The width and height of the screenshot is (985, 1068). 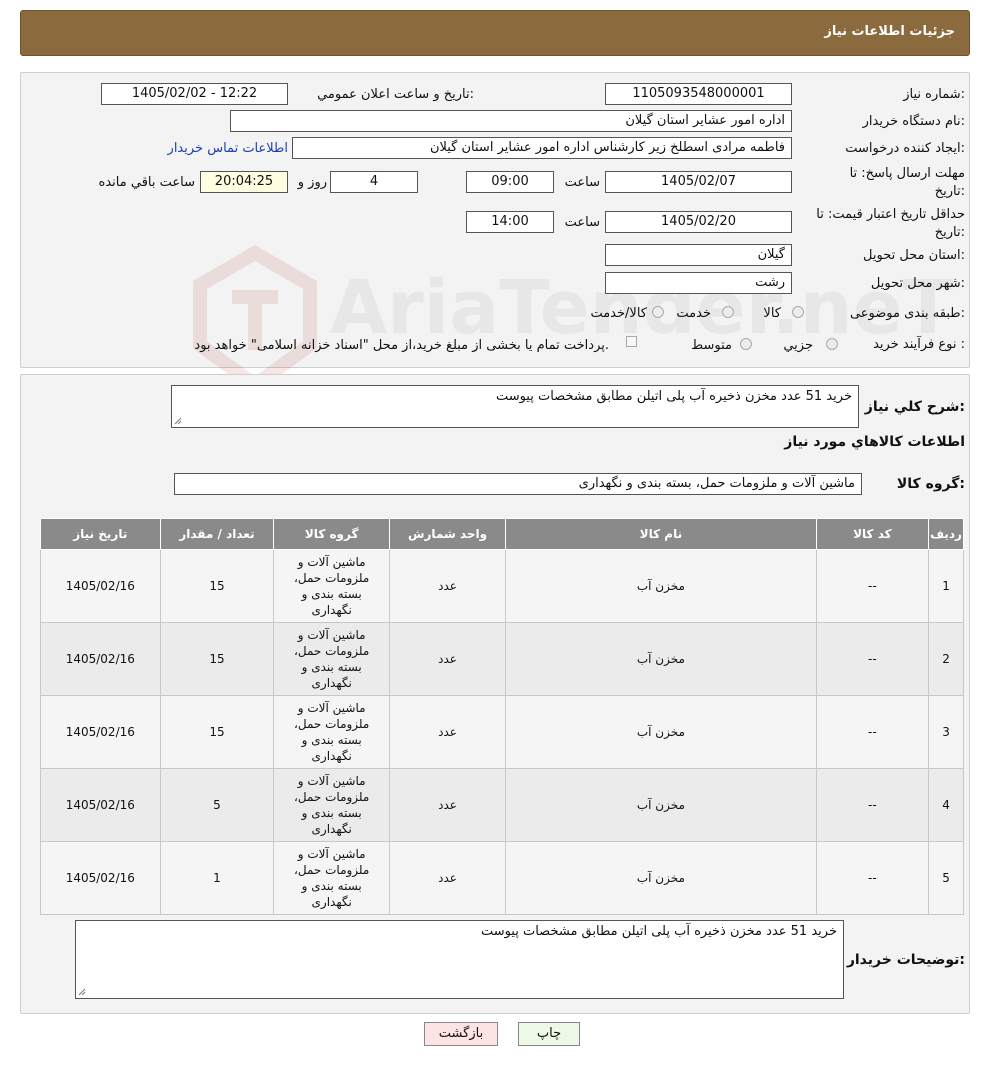 What do you see at coordinates (746, 344) in the screenshot?
I see `process-medium-radio` at bounding box center [746, 344].